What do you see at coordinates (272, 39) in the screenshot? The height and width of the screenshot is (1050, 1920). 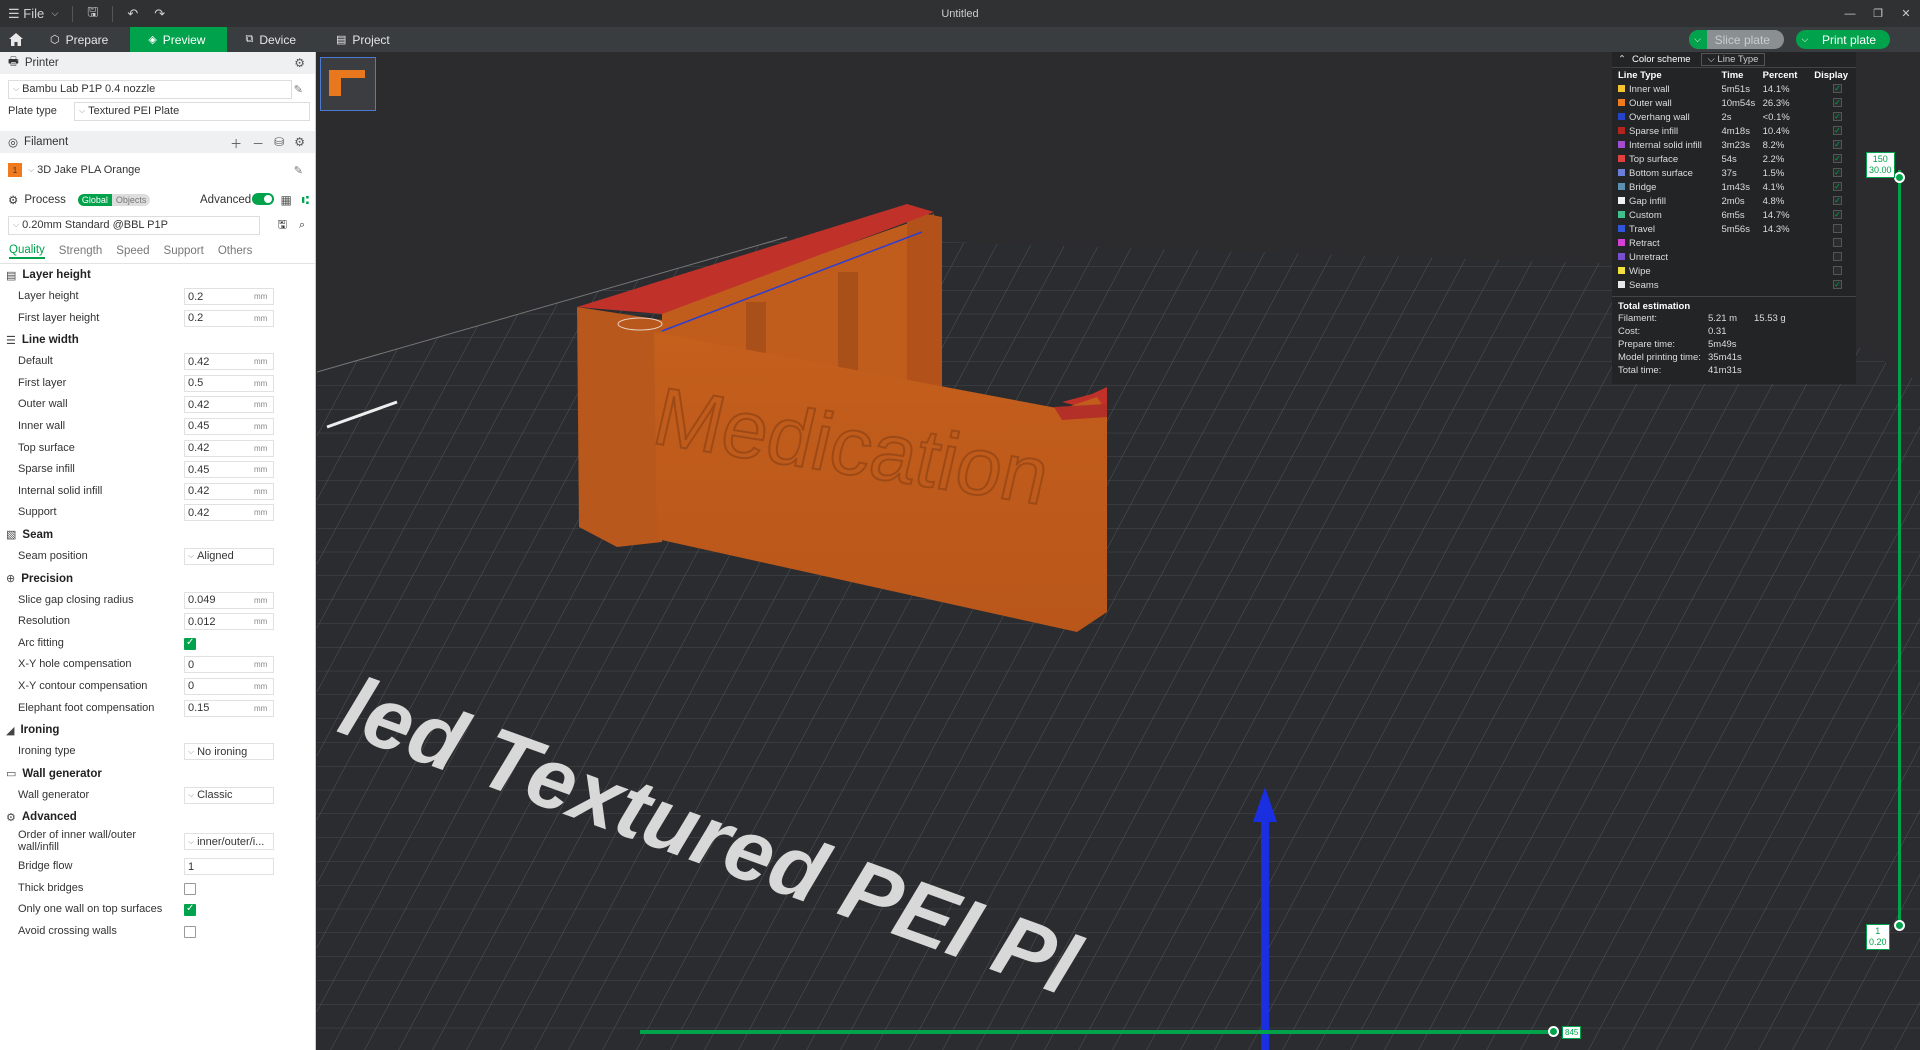 I see `tab-device: ⧉ Device` at bounding box center [272, 39].